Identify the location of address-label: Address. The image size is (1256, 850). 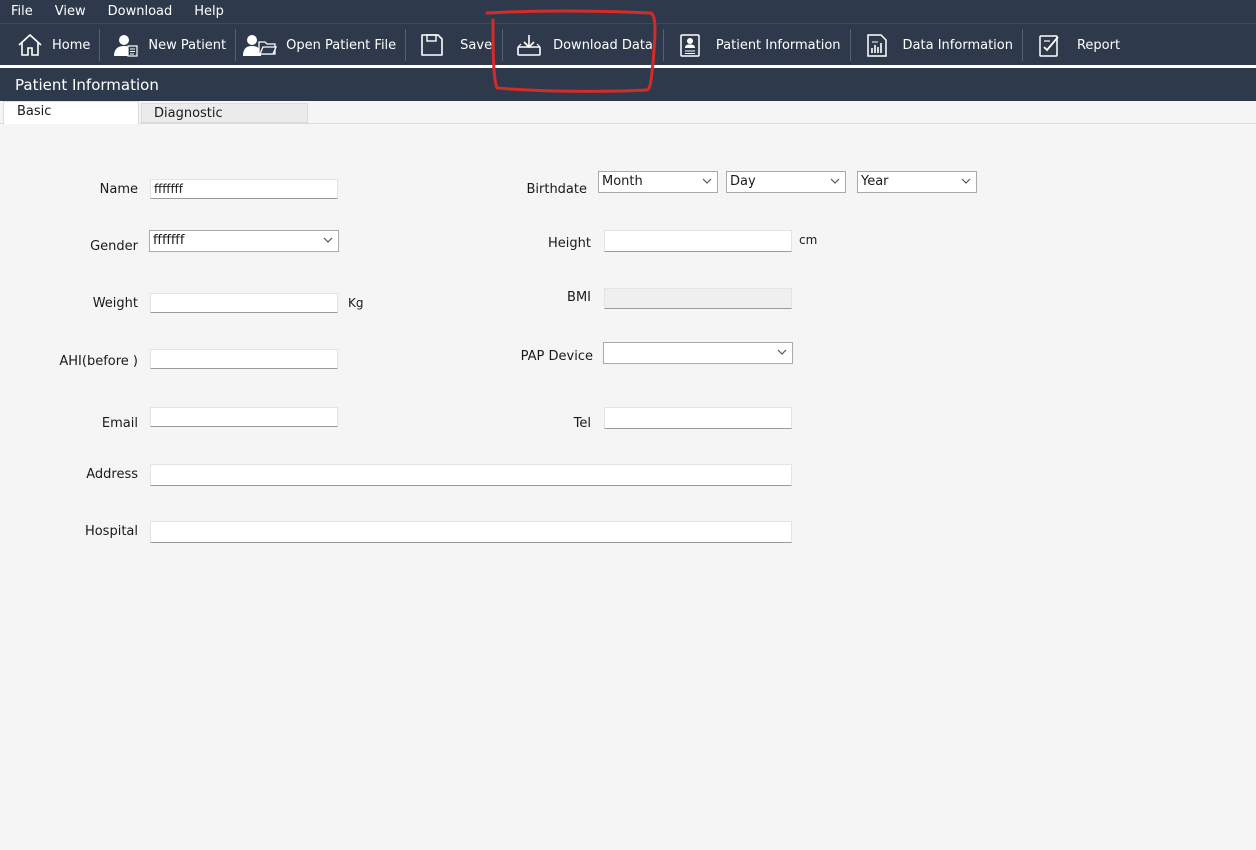
(112, 474).